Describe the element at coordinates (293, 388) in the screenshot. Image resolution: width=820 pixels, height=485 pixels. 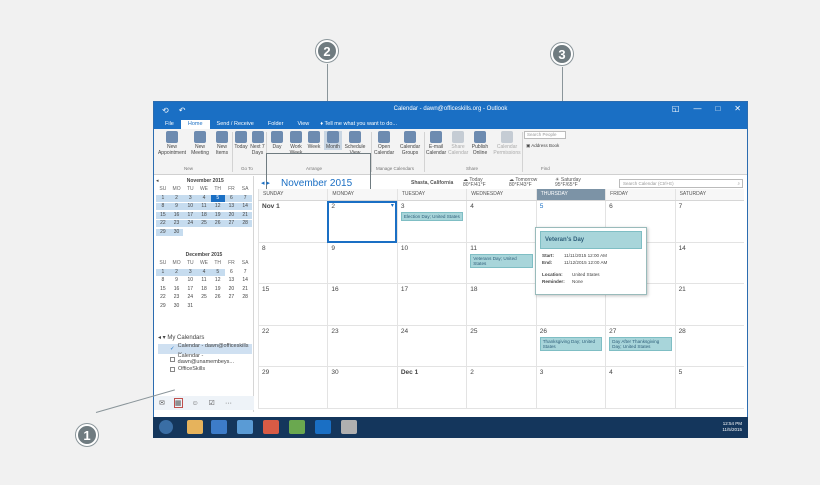
I see `day-cell: 29` at that location.